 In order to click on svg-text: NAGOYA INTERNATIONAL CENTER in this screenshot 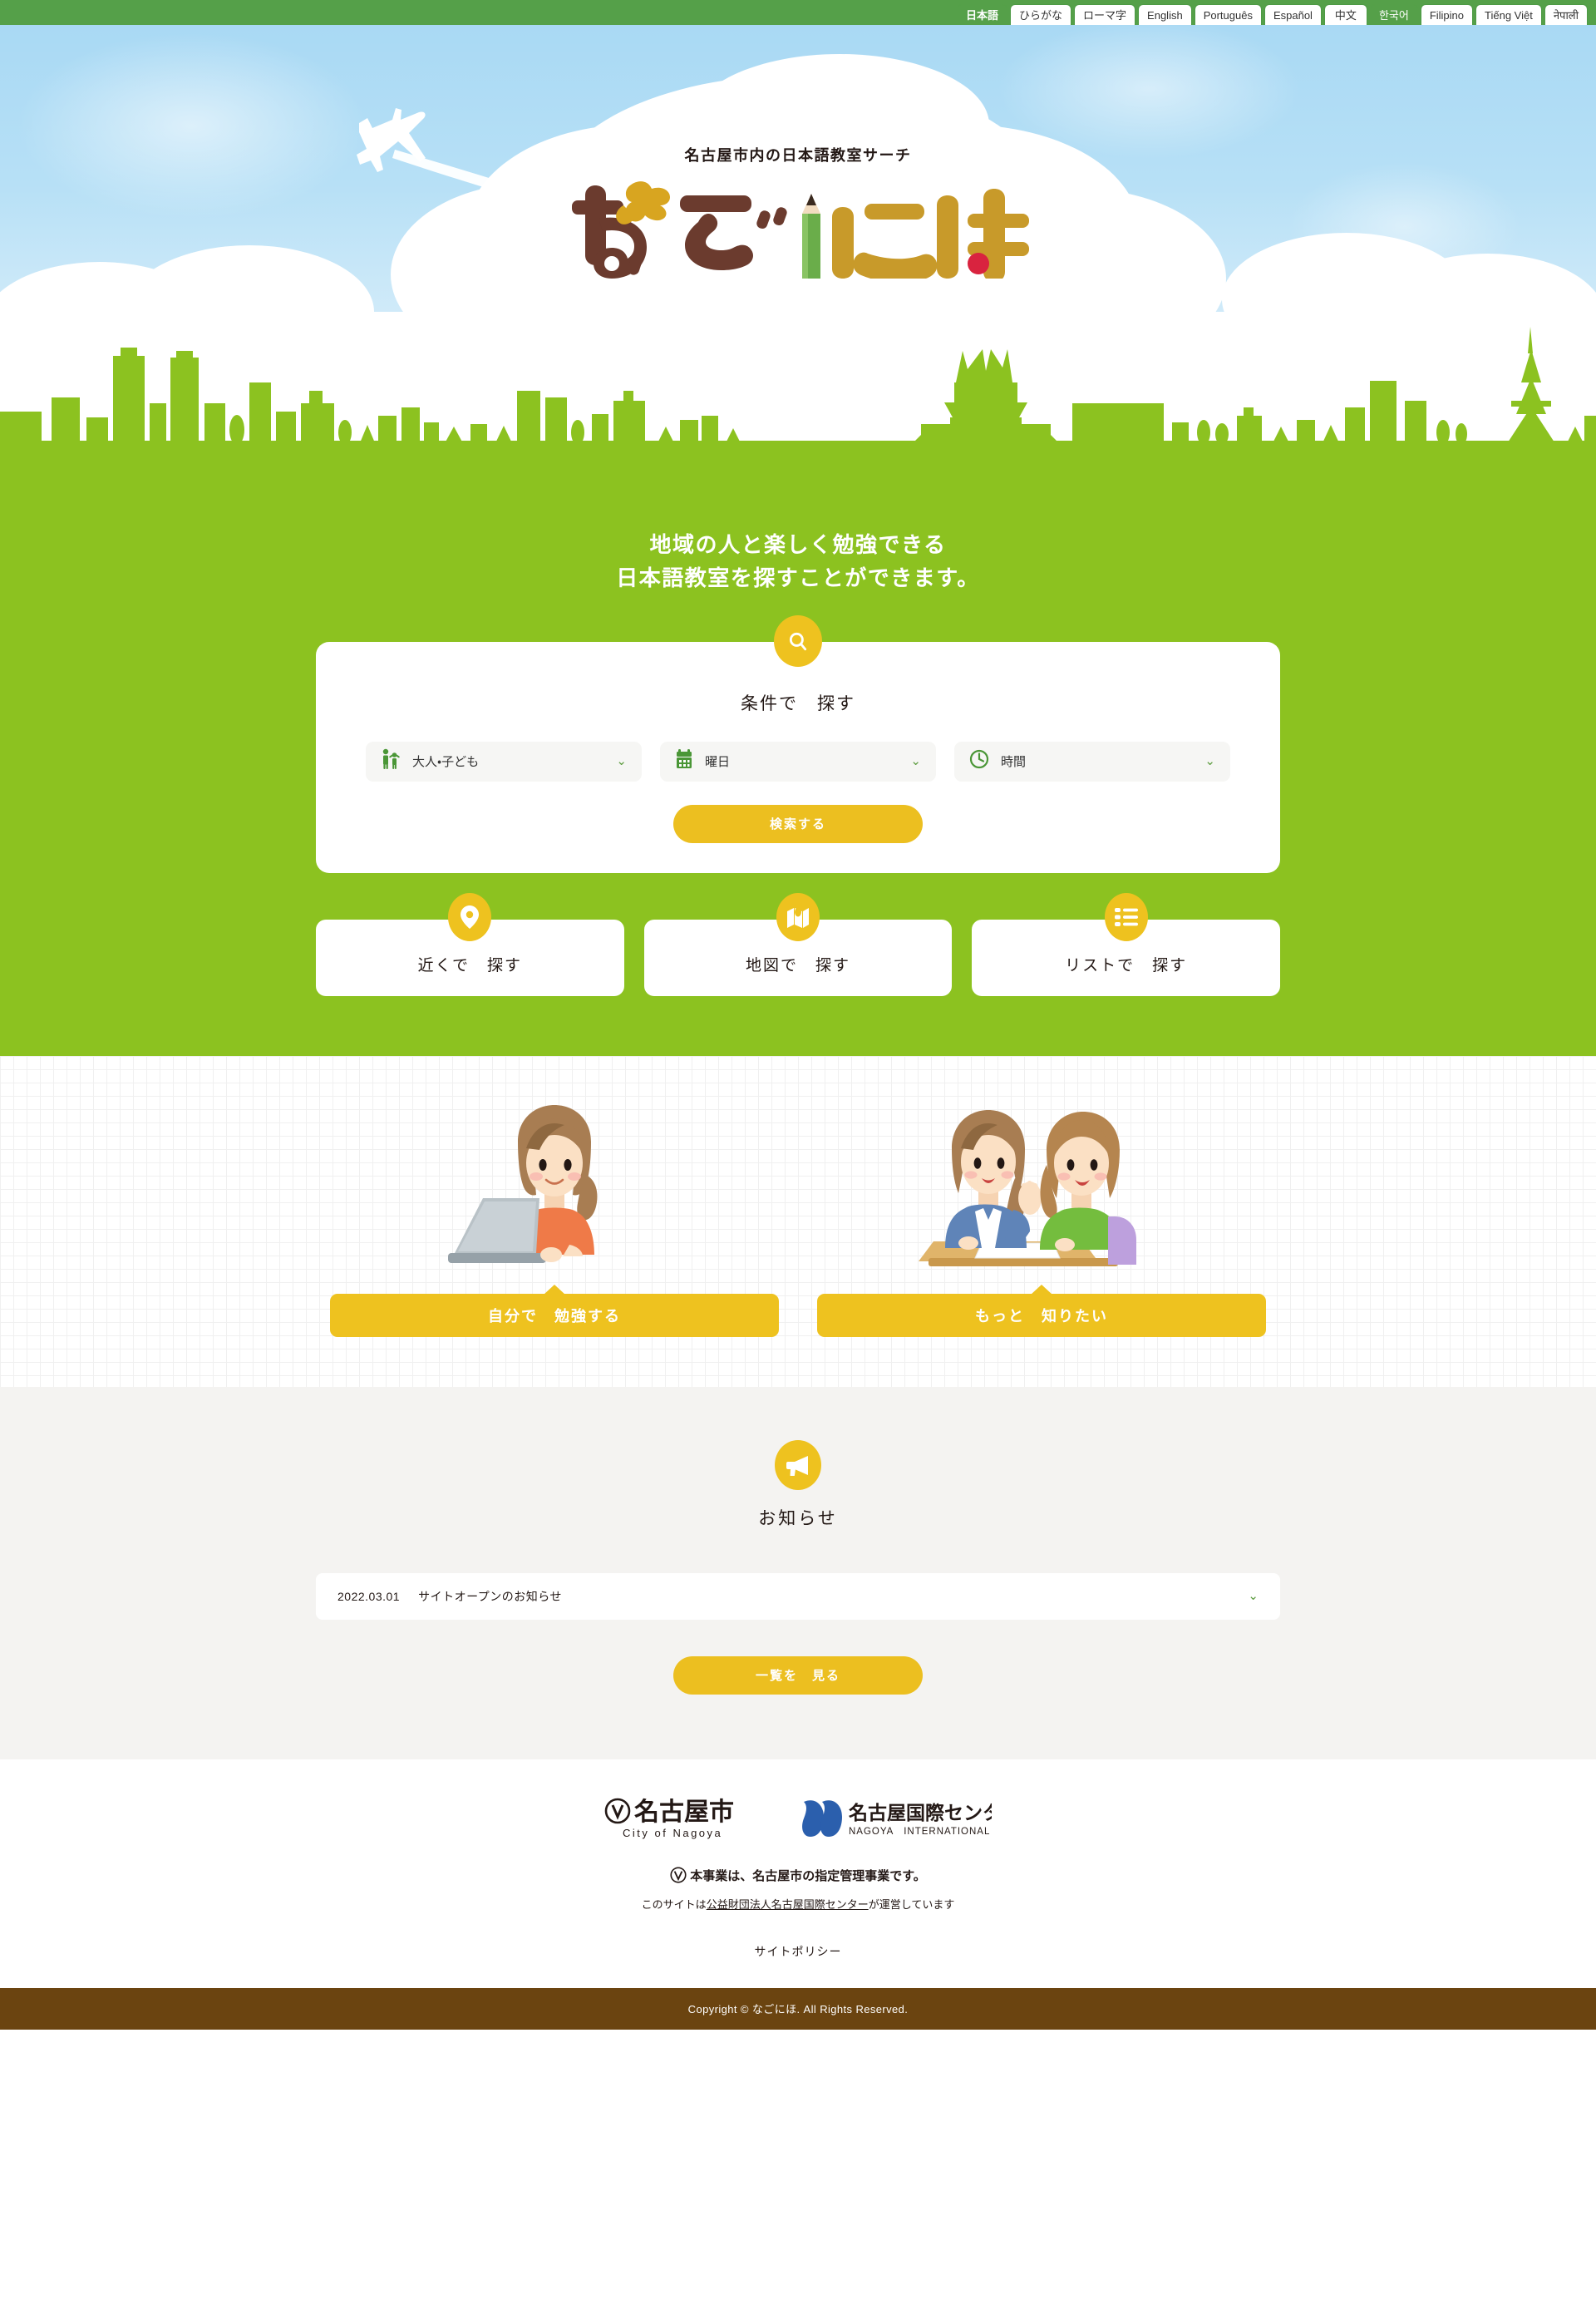, I will do `click(920, 1832)`.